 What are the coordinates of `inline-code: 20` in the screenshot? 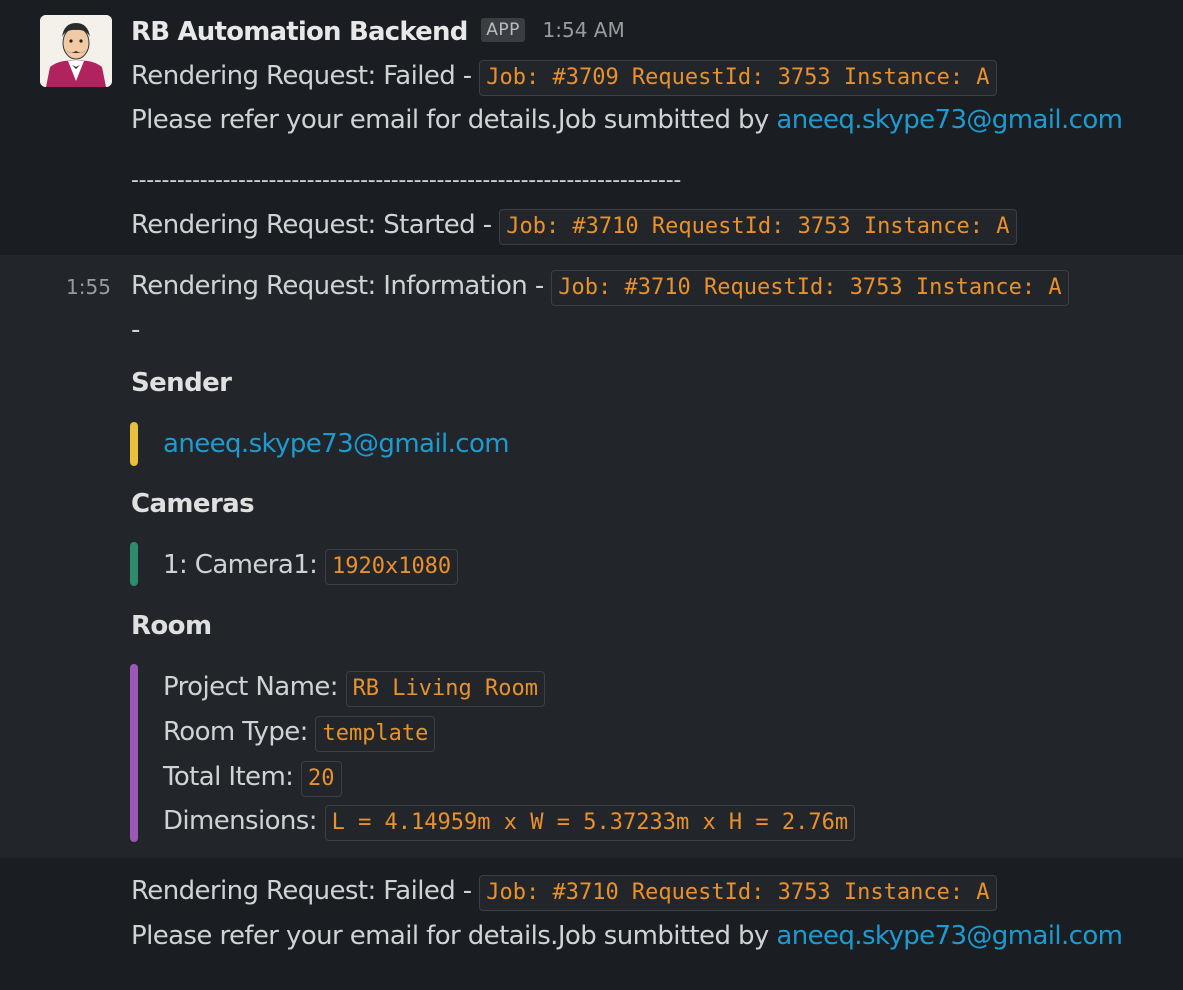 It's located at (321, 779).